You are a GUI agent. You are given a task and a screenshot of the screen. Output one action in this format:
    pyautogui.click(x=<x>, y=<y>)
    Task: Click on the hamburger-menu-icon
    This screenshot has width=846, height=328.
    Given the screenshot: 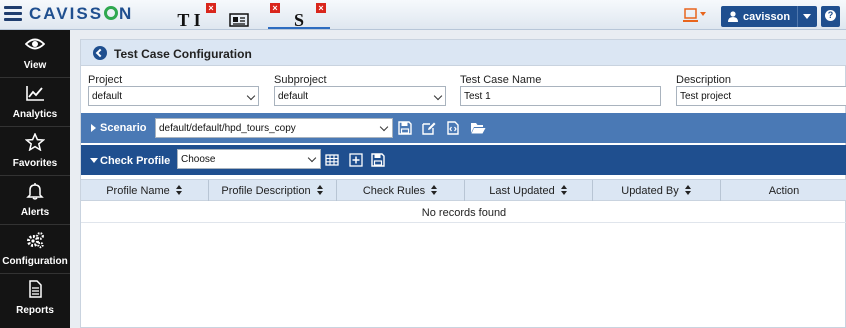 What is the action you would take?
    pyautogui.click(x=13, y=14)
    